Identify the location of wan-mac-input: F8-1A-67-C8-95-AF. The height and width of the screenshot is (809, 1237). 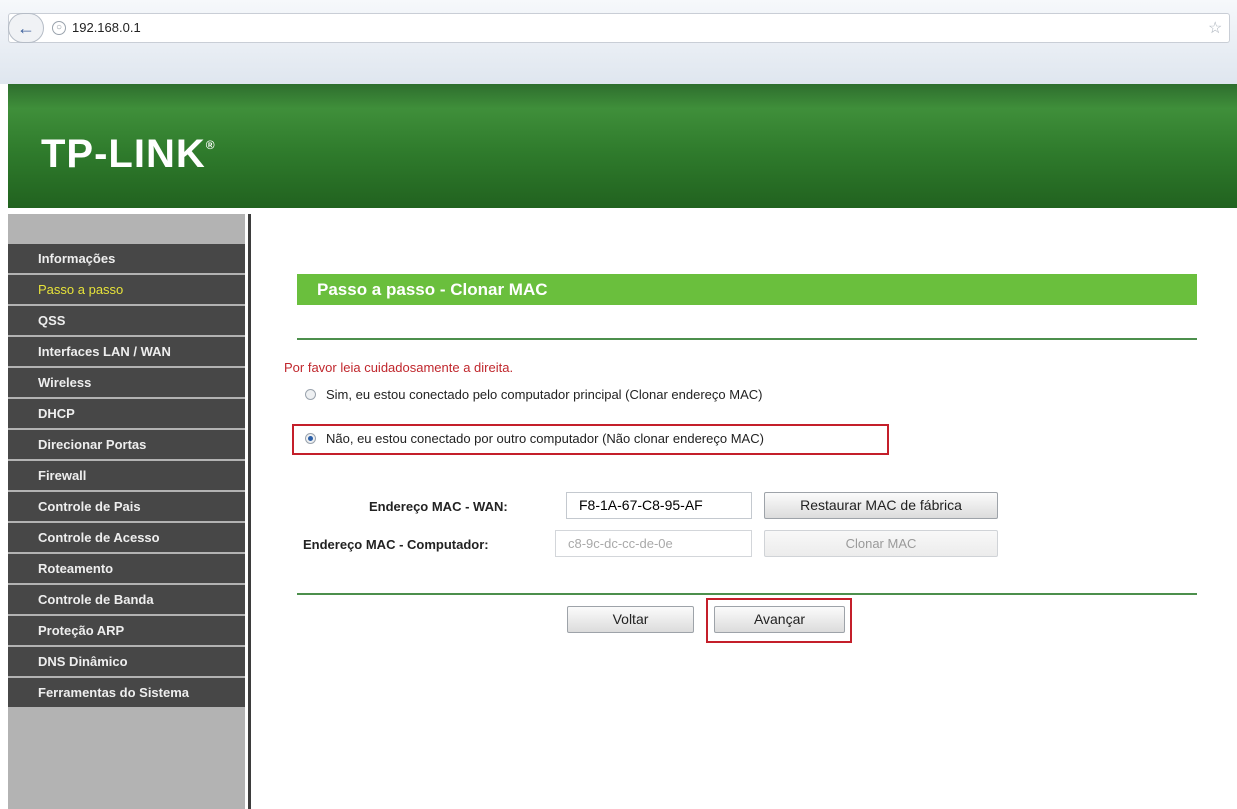
(659, 505).